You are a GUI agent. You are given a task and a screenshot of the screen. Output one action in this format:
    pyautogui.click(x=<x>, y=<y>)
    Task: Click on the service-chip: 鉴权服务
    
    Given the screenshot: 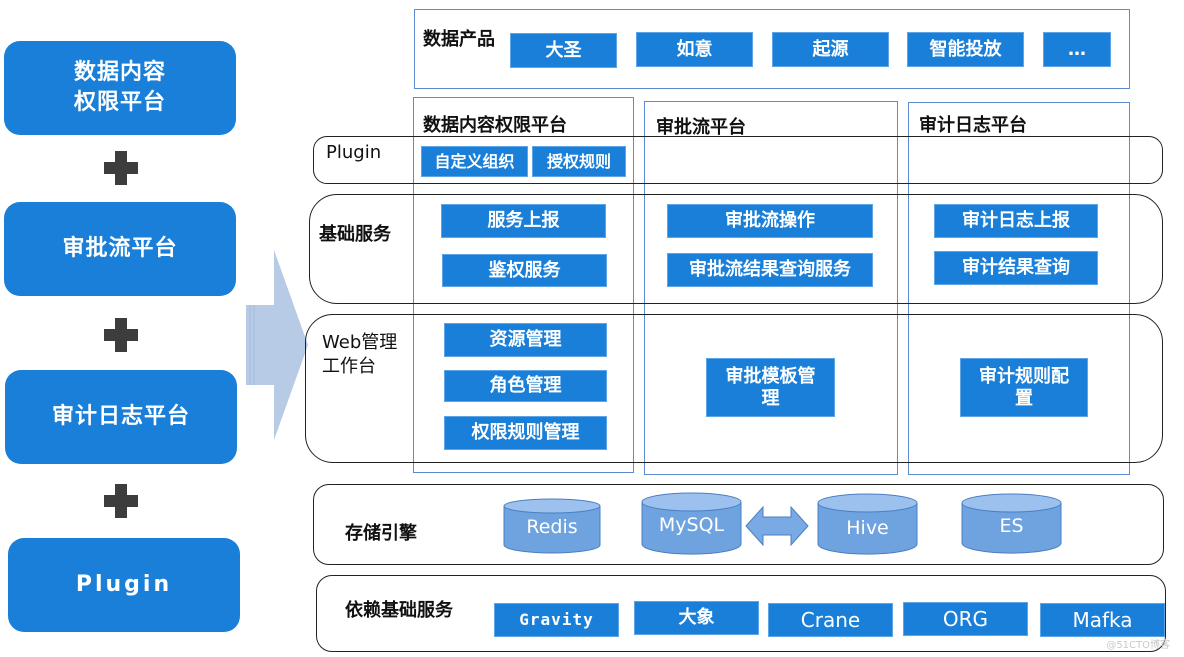 What is the action you would take?
    pyautogui.click(x=524, y=270)
    